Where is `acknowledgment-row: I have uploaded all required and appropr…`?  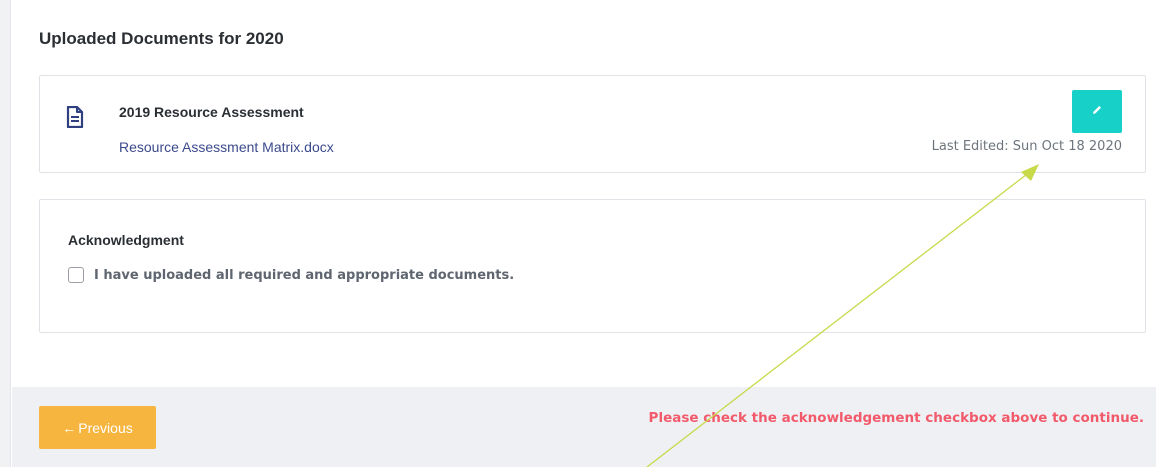 acknowledgment-row: I have uploaded all required and appropr… is located at coordinates (291, 275).